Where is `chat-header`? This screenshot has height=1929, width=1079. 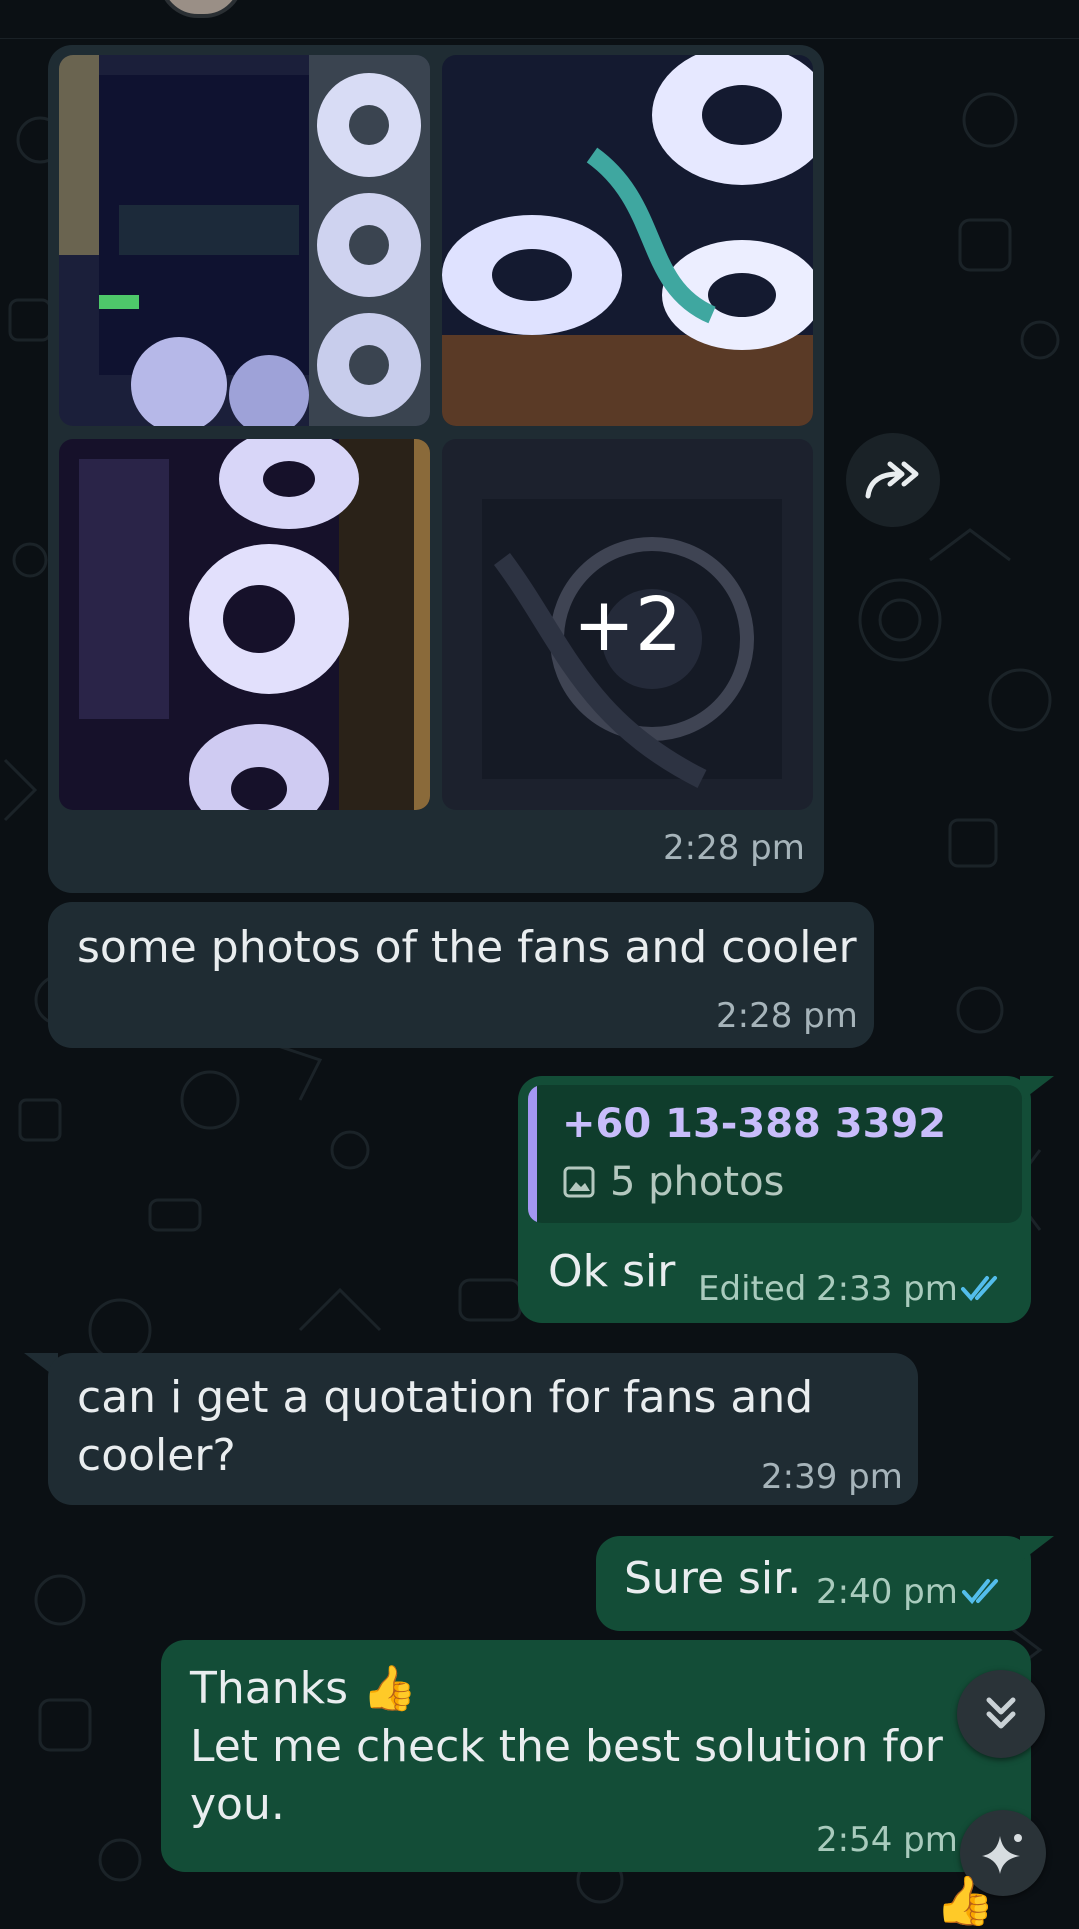 chat-header is located at coordinates (539, 19).